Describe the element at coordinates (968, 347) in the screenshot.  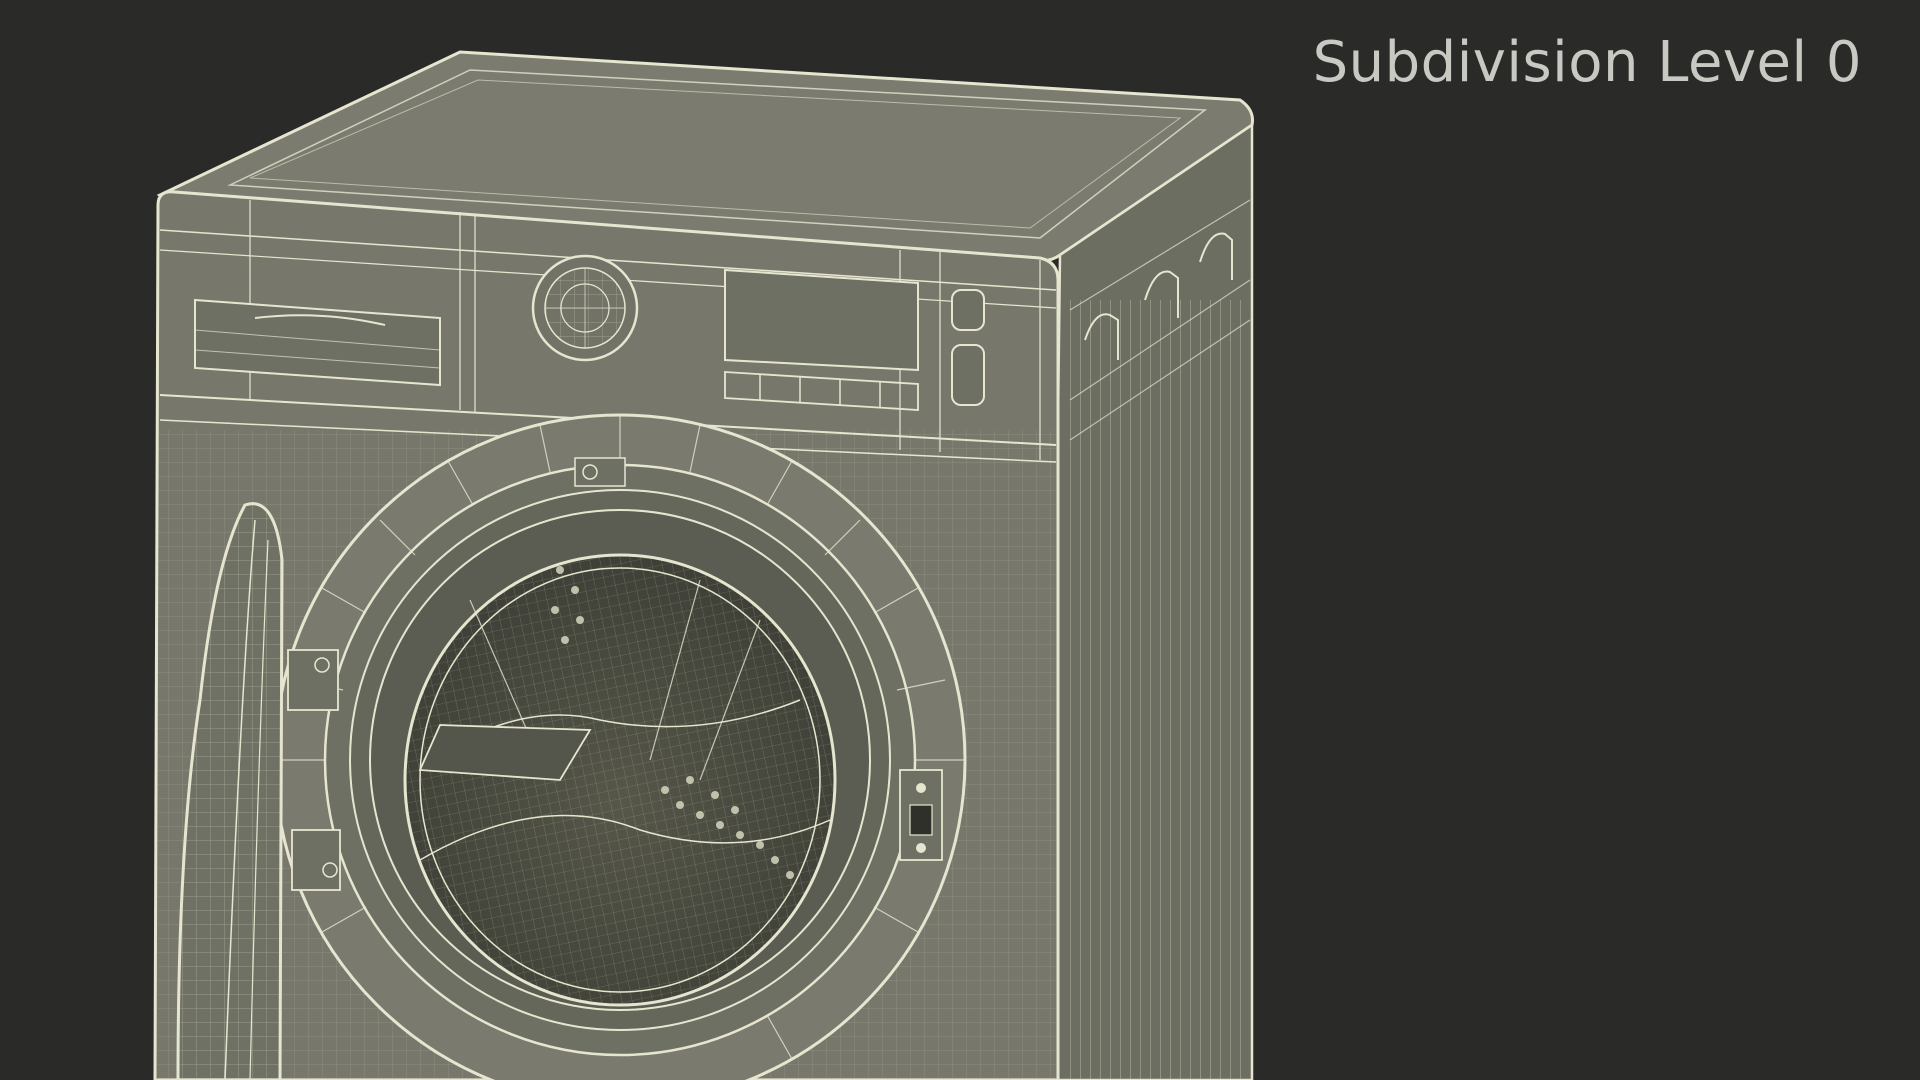
I see `control-buttons` at that location.